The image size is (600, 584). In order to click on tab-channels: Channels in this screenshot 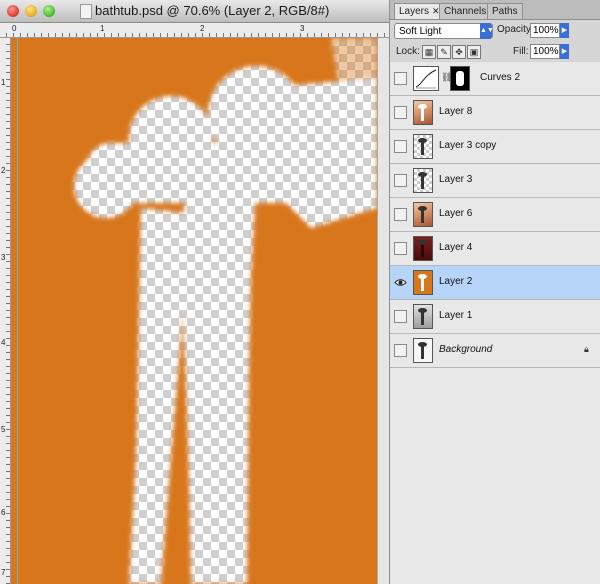, I will do `click(465, 11)`.